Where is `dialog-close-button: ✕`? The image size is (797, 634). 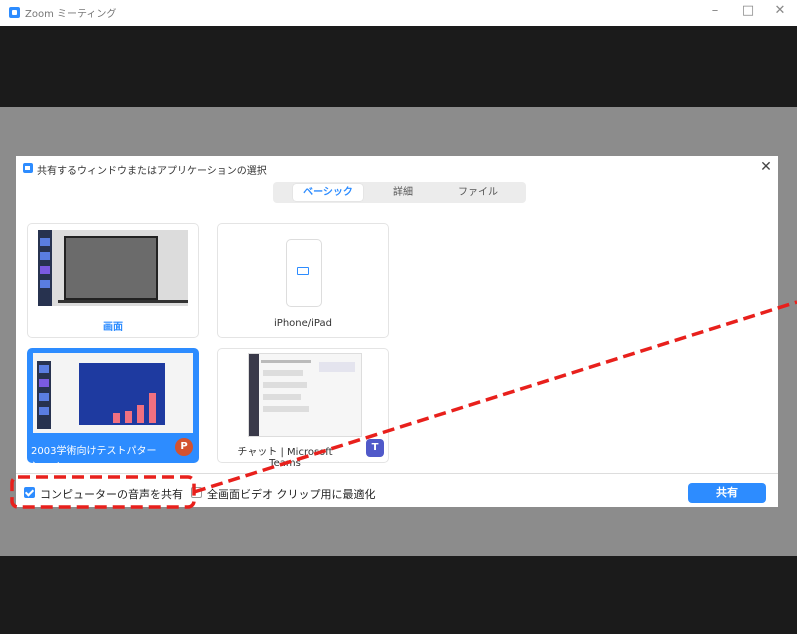
dialog-close-button: ✕ is located at coordinates (766, 167).